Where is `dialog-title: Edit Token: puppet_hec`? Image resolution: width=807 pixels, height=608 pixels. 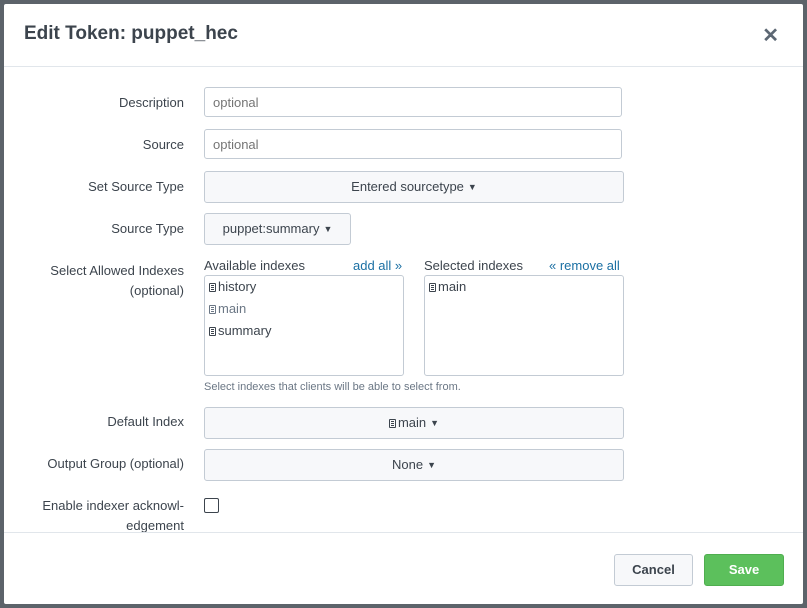 dialog-title: Edit Token: puppet_hec is located at coordinates (131, 33).